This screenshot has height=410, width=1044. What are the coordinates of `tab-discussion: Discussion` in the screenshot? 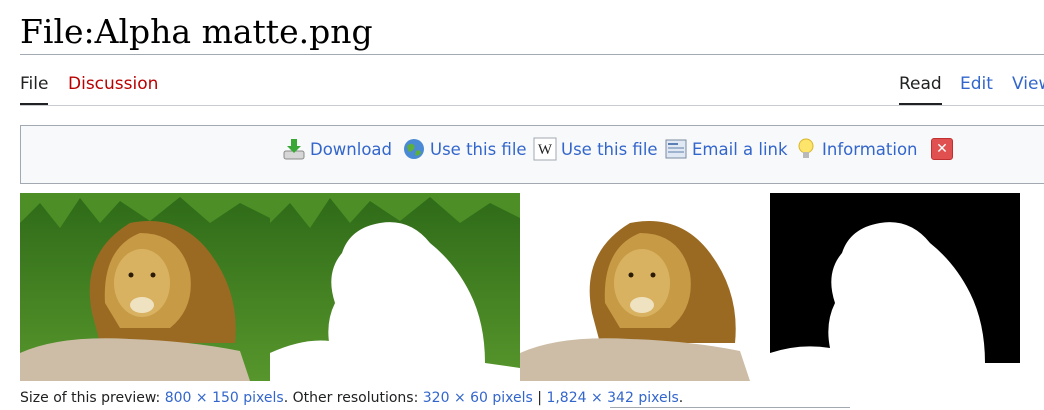 It's located at (113, 87).